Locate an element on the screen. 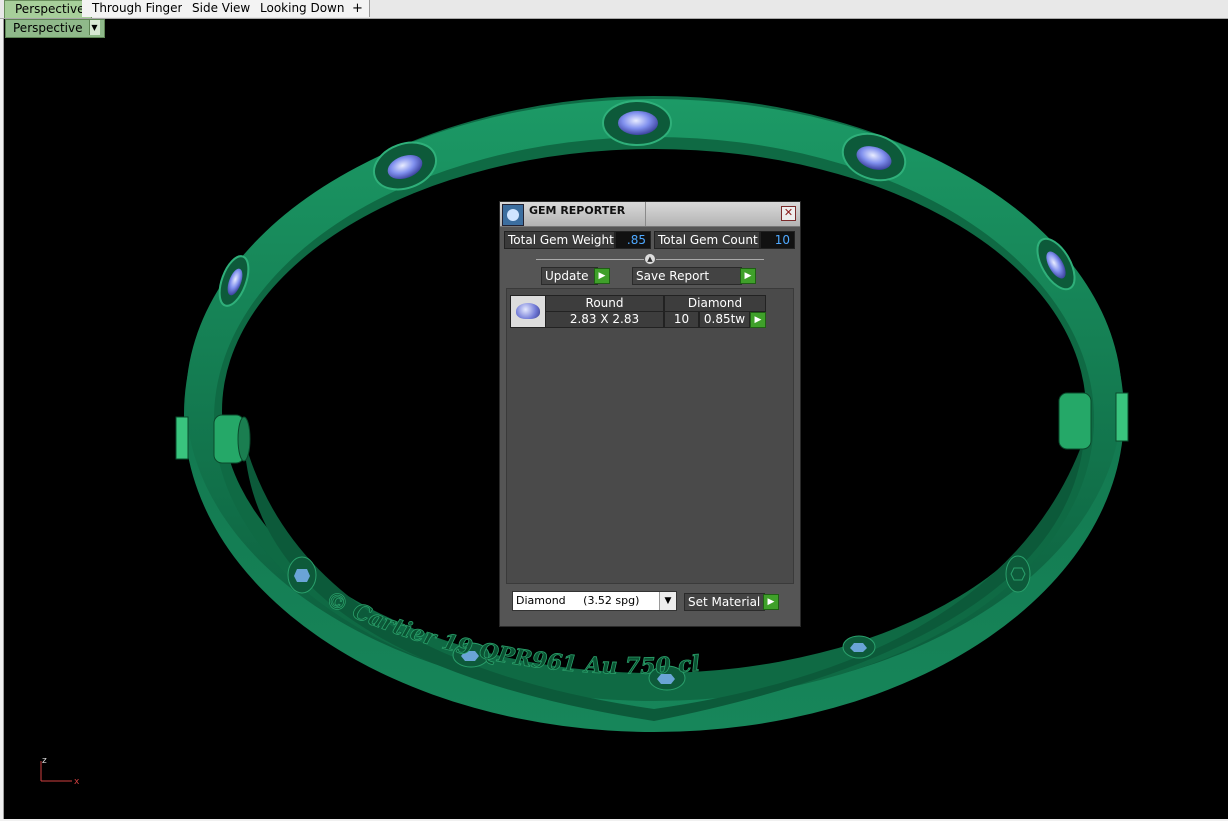  save-report-go-icon: ▶ is located at coordinates (748, 276).